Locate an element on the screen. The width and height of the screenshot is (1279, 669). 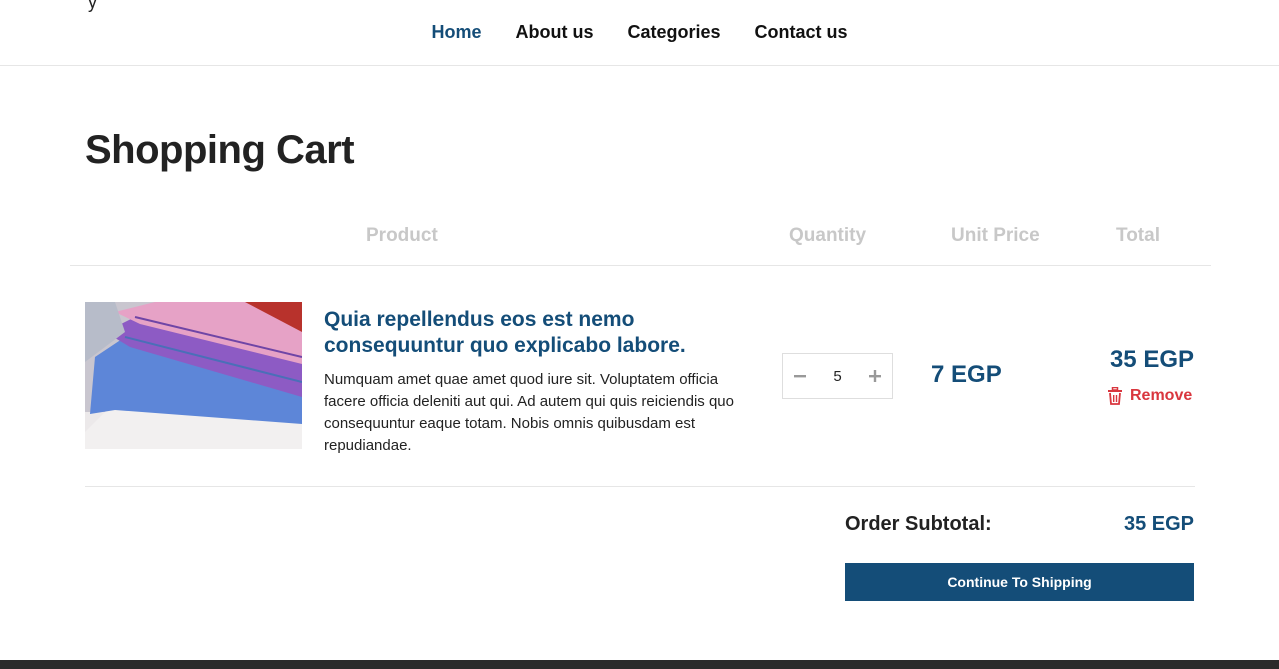
main-nav: Home About us Categories Contact us is located at coordinates (639, 32).